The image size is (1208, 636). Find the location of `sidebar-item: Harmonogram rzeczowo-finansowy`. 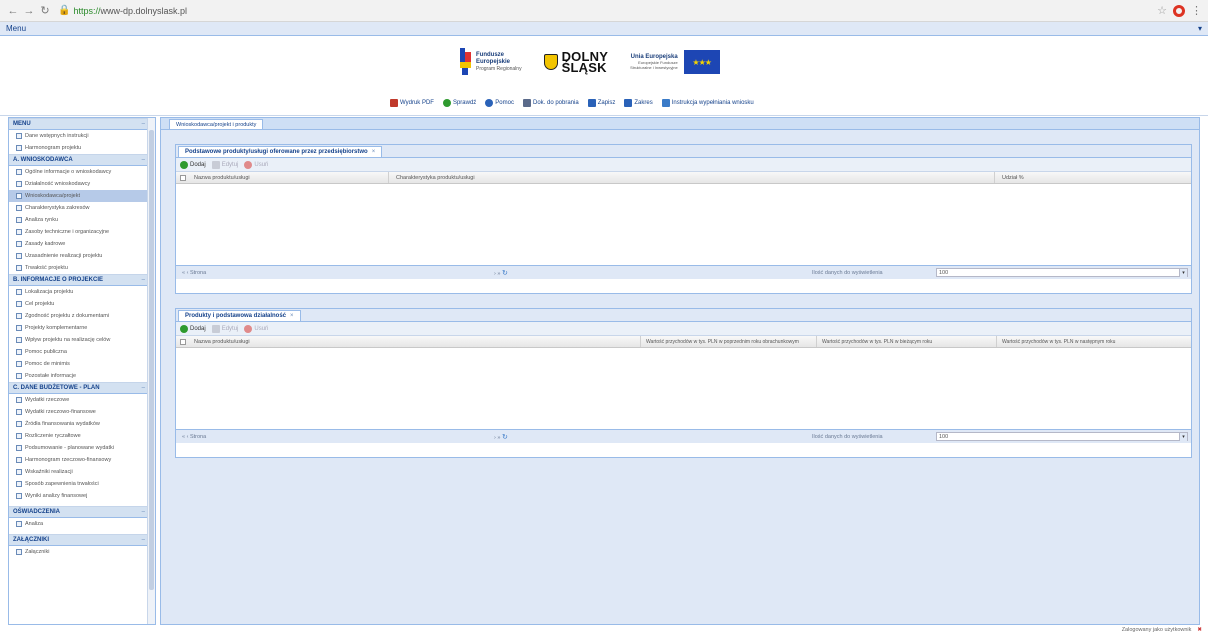

sidebar-item: Harmonogram rzeczowo-finansowy is located at coordinates (79, 460).